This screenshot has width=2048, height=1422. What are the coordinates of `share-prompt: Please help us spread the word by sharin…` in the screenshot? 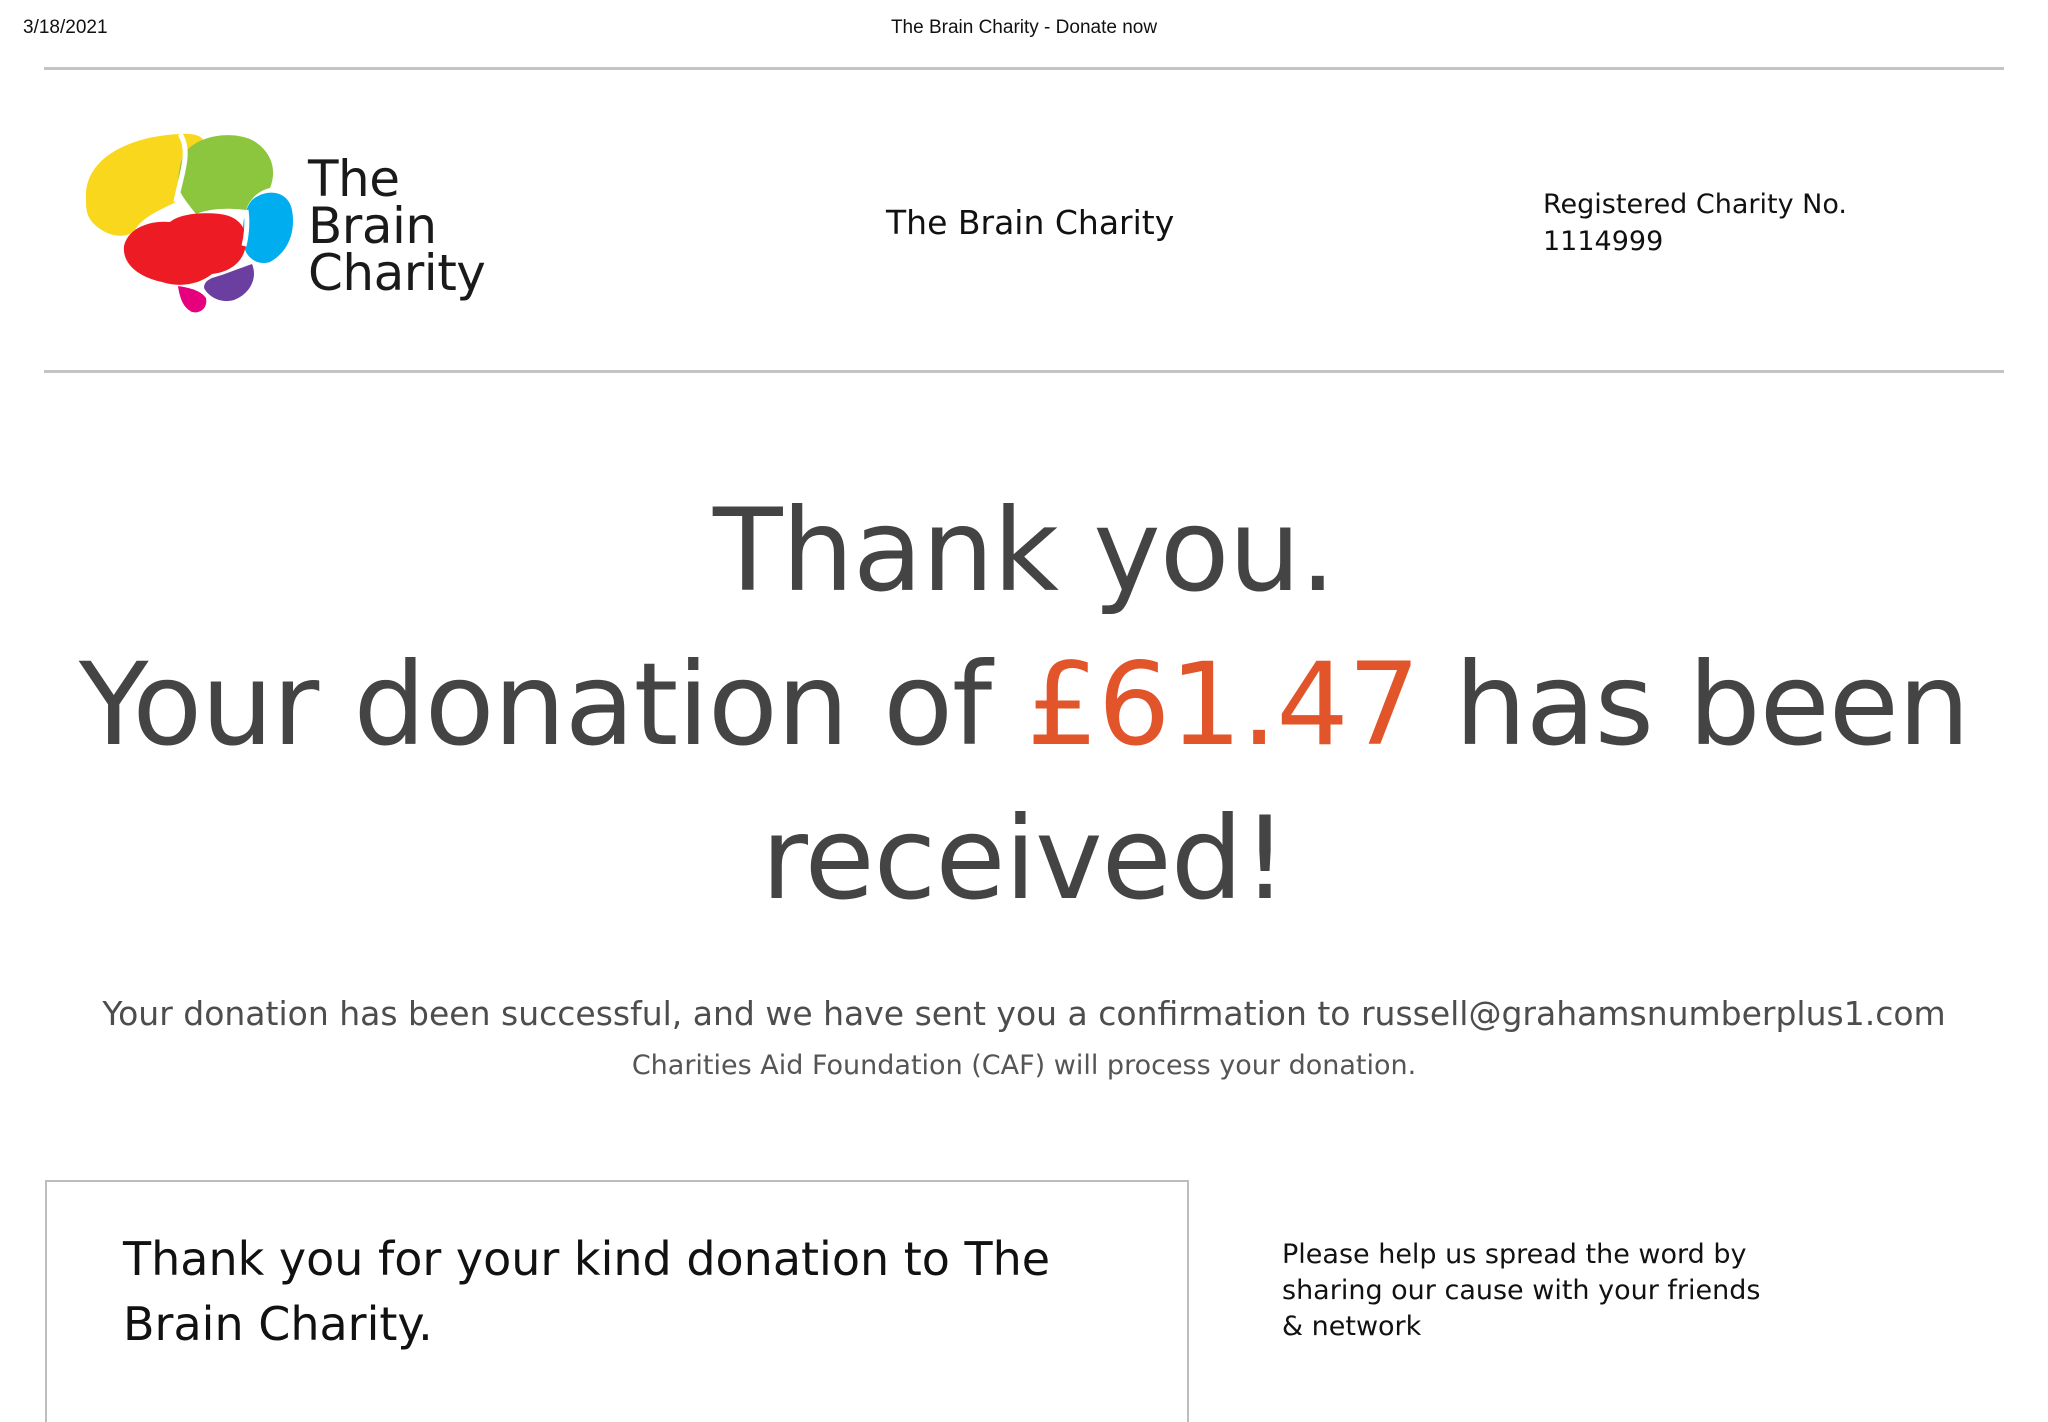 It's located at (1521, 1290).